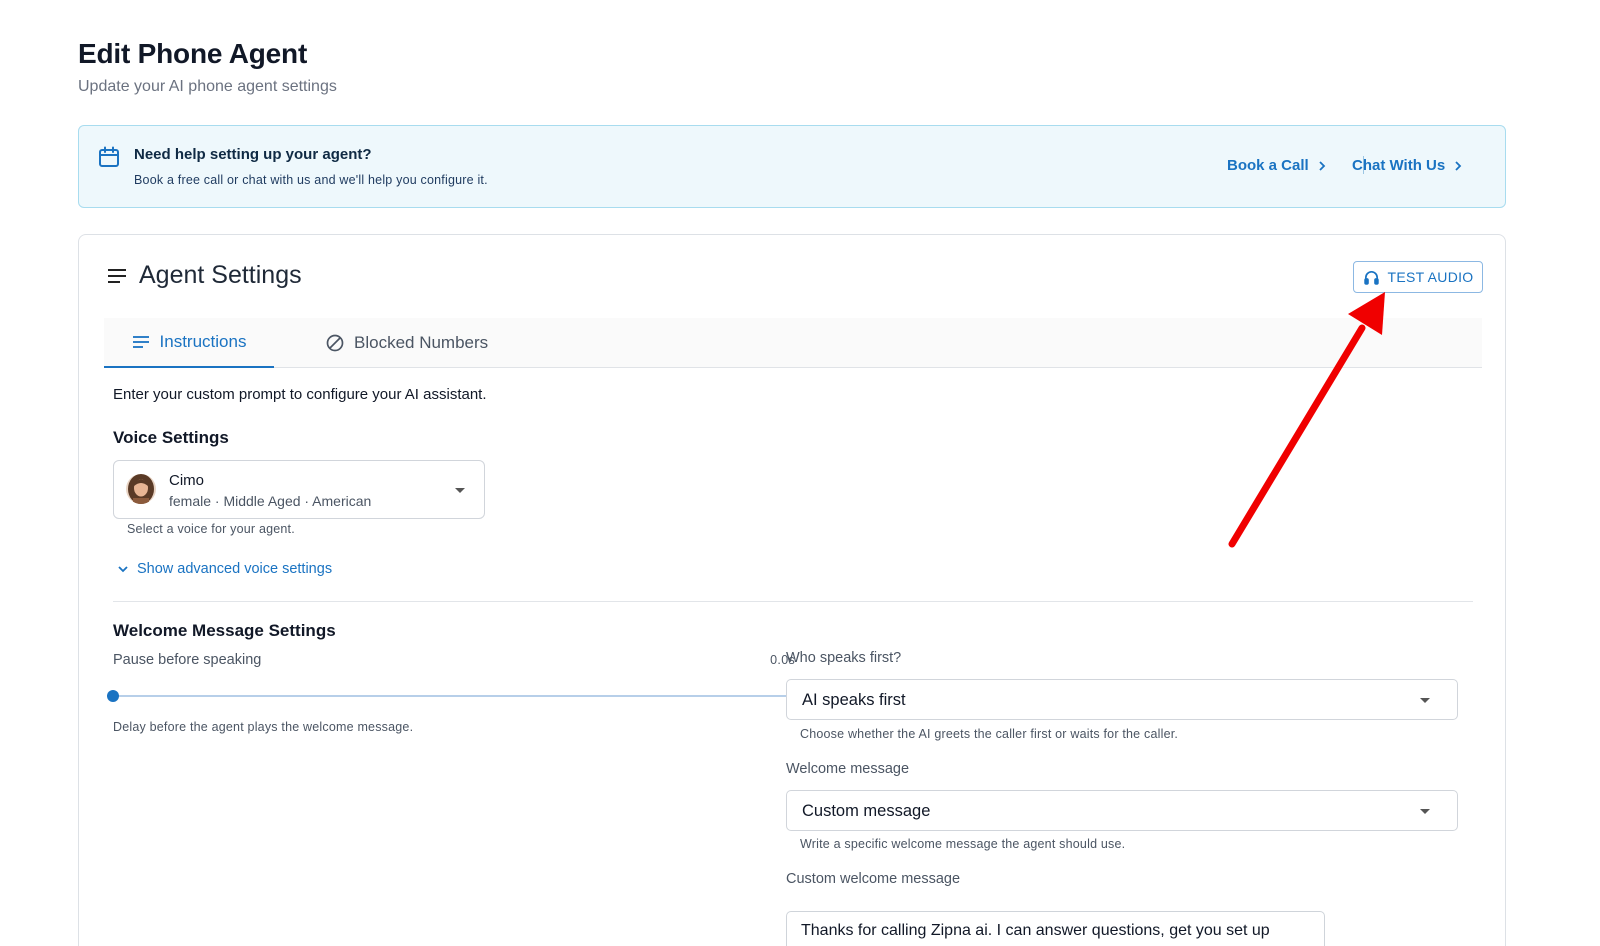  Describe the element at coordinates (203, 341) in the screenshot. I see `tab-instructions-label: Instructions` at that location.